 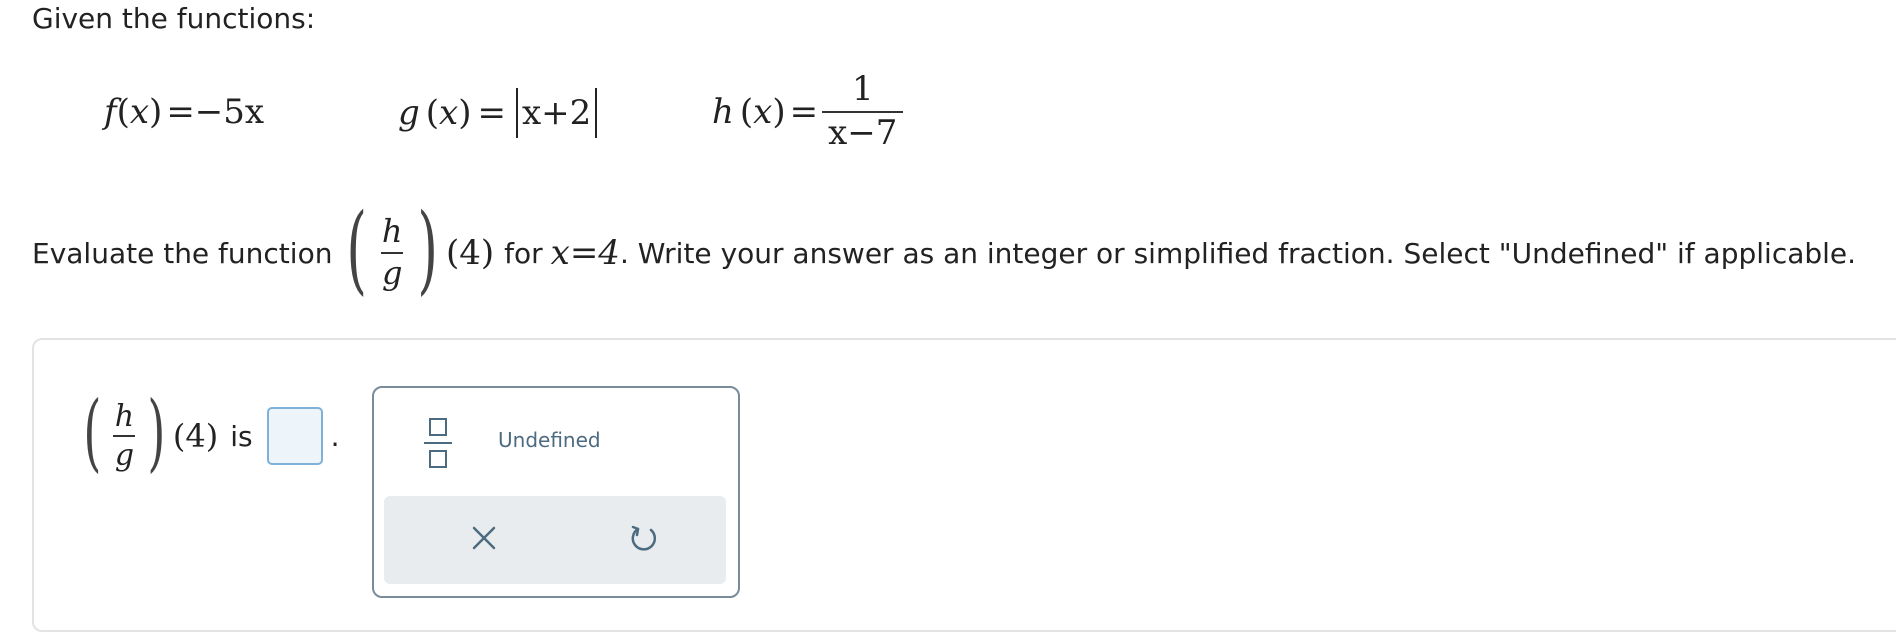 What do you see at coordinates (555, 540) in the screenshot?
I see `tool-footer` at bounding box center [555, 540].